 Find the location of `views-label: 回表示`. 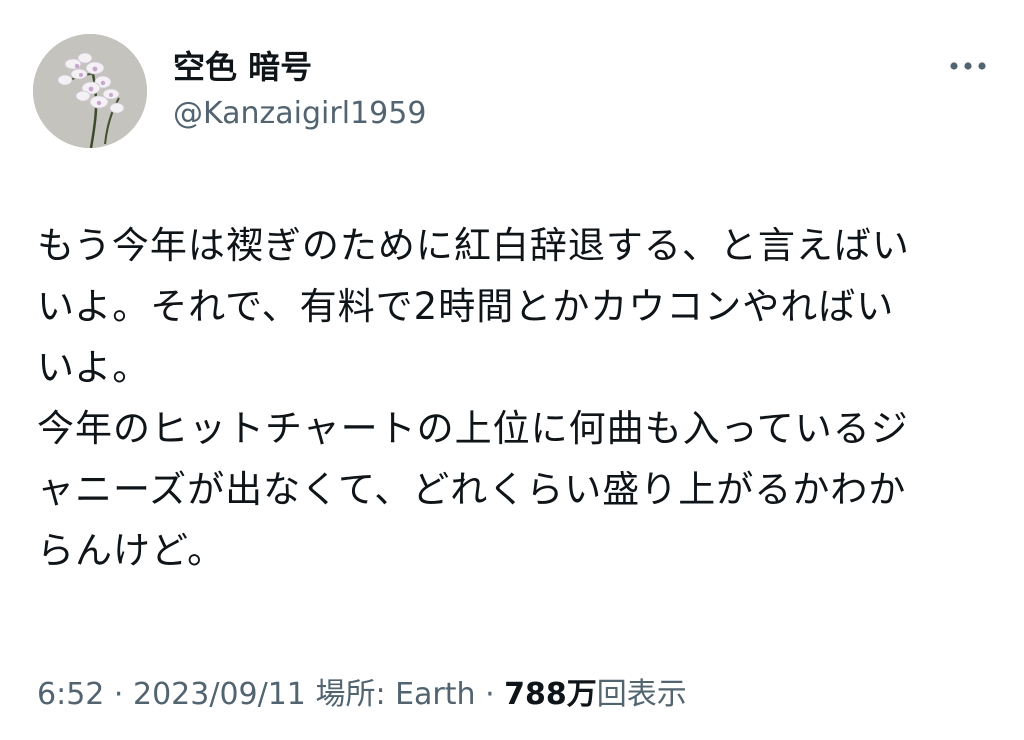

views-label: 回表示 is located at coordinates (641, 694).